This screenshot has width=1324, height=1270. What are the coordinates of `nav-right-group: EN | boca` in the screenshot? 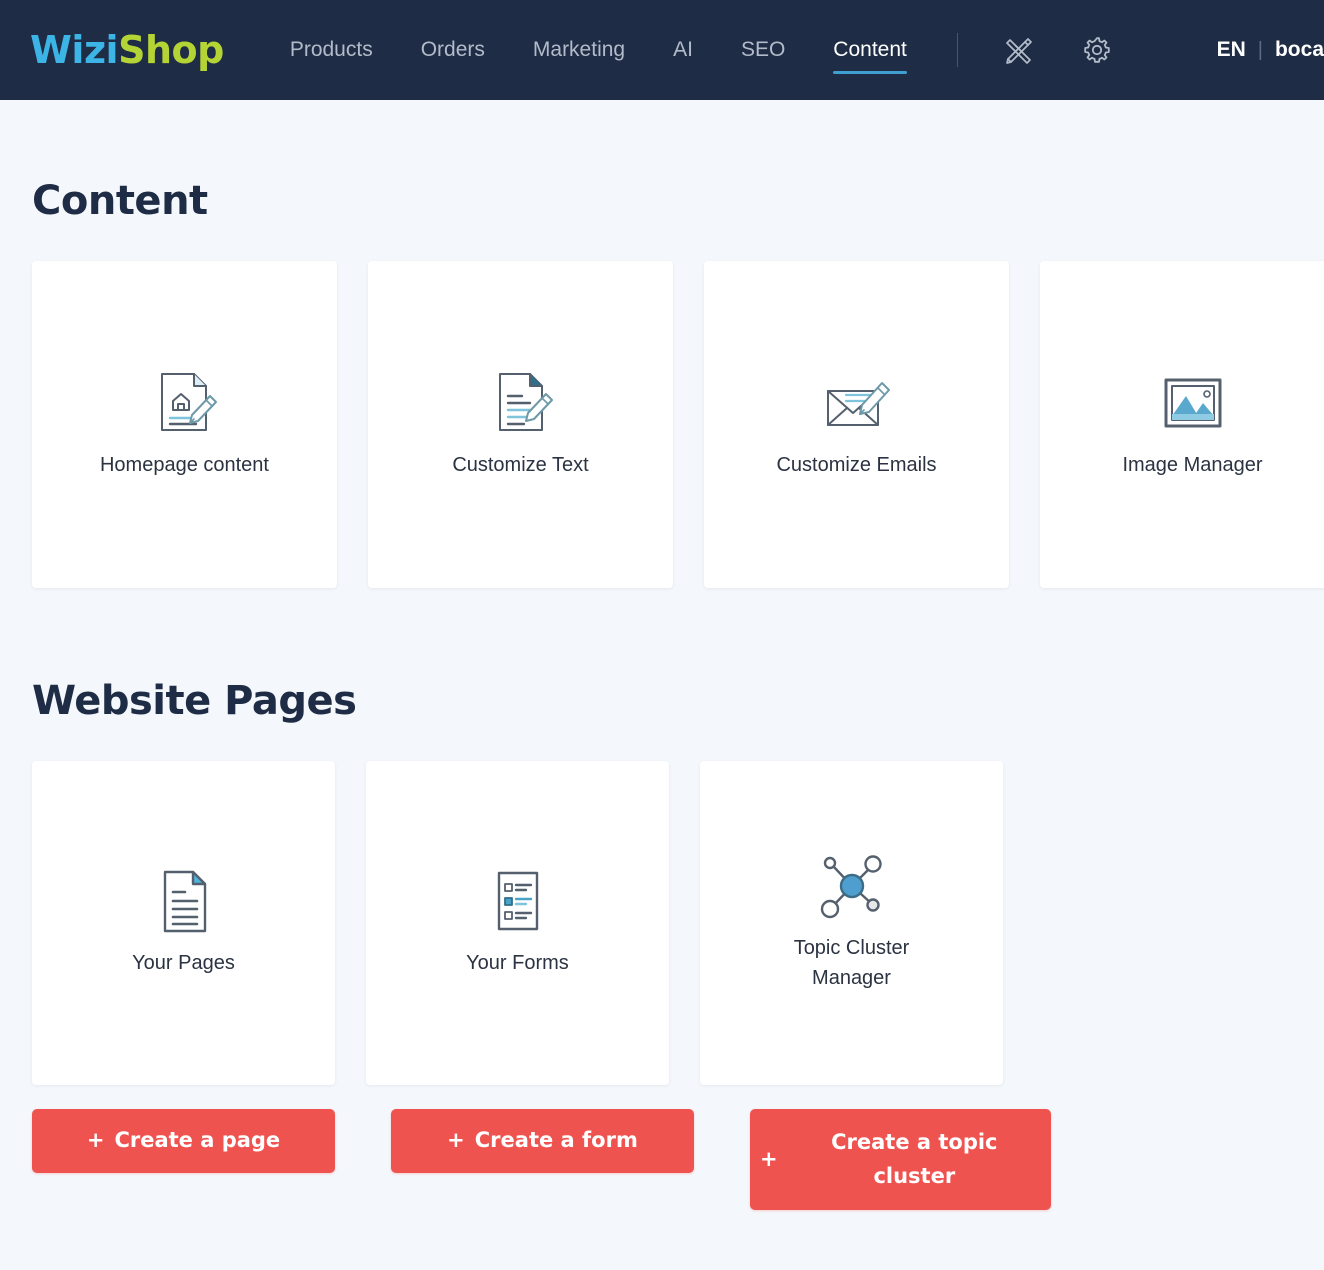 It's located at (1270, 50).